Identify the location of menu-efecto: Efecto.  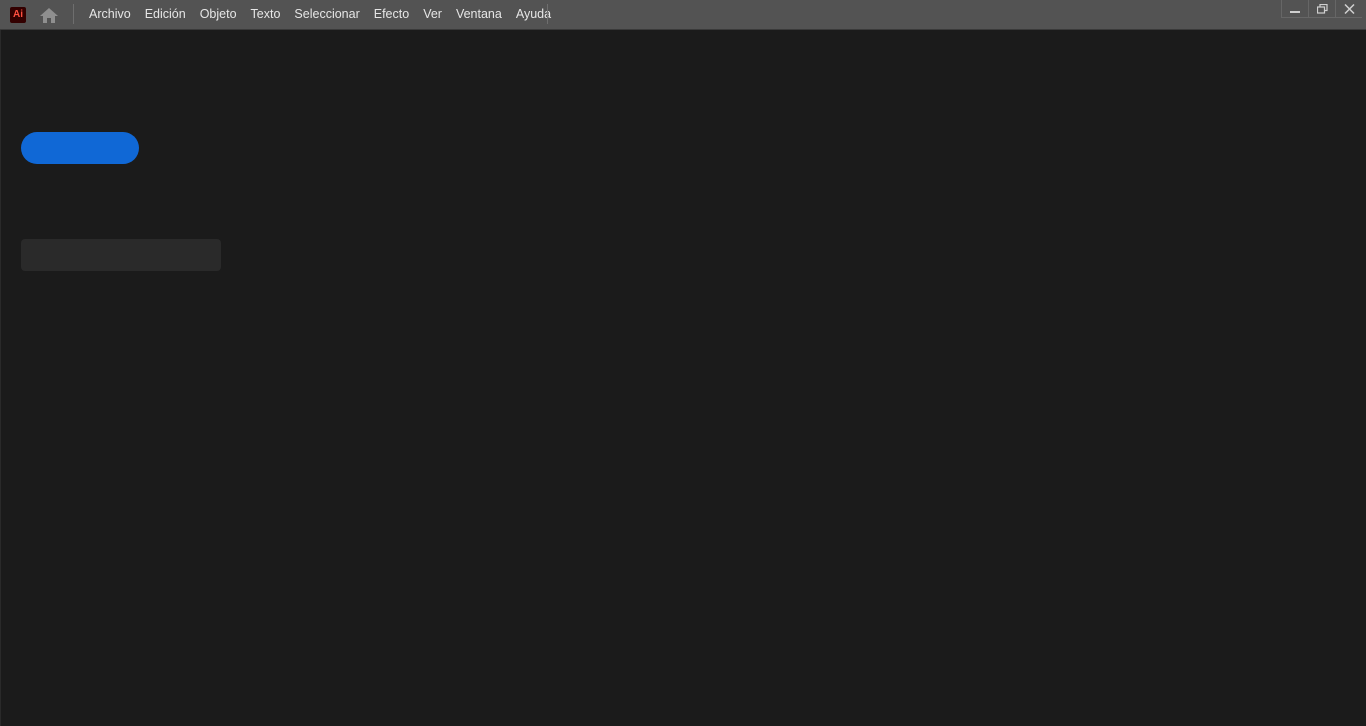
(391, 14).